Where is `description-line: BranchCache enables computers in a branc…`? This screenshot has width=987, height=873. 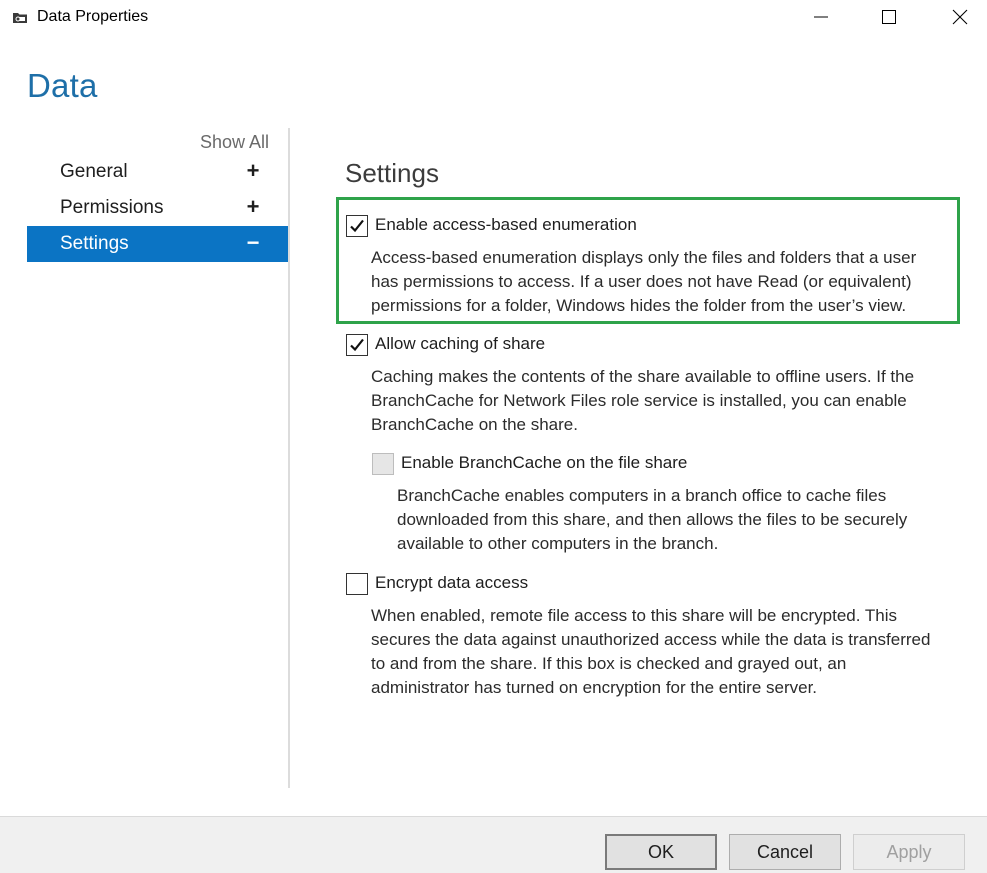
description-line: BranchCache enables computers in a branc… is located at coordinates (642, 495).